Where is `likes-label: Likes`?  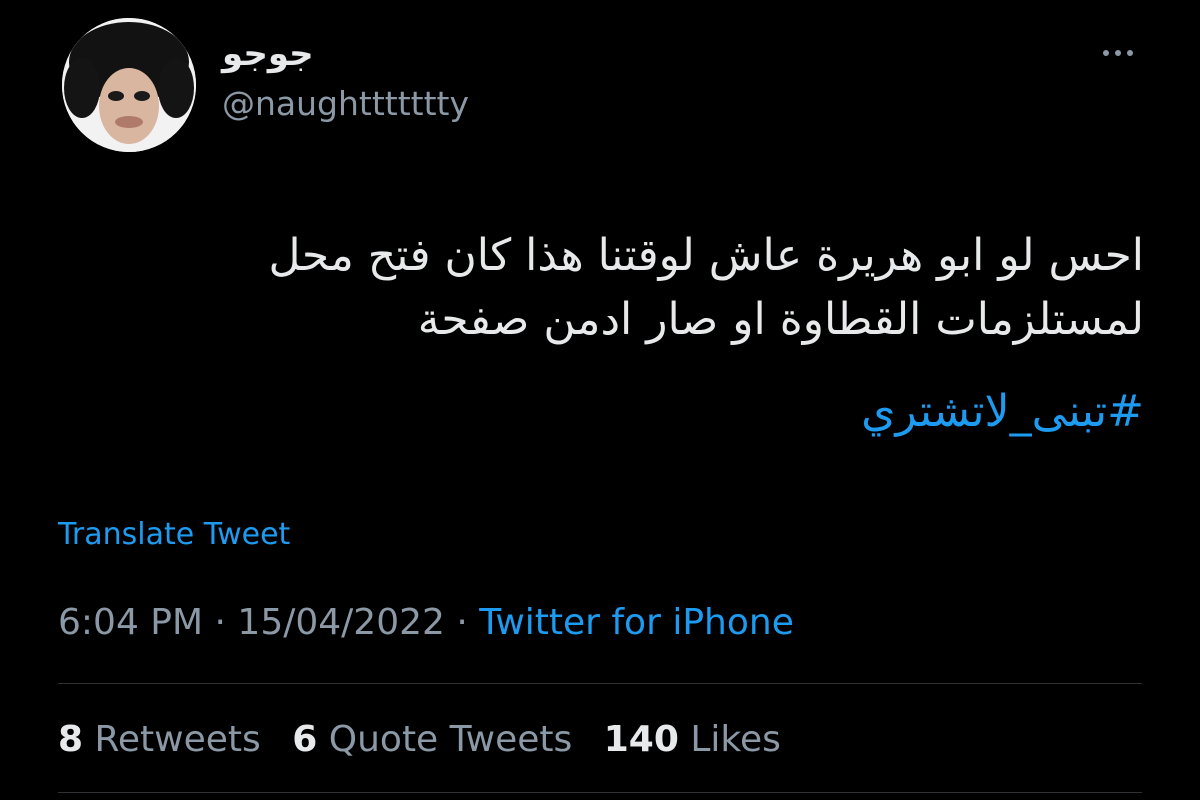
likes-label: Likes is located at coordinates (735, 739).